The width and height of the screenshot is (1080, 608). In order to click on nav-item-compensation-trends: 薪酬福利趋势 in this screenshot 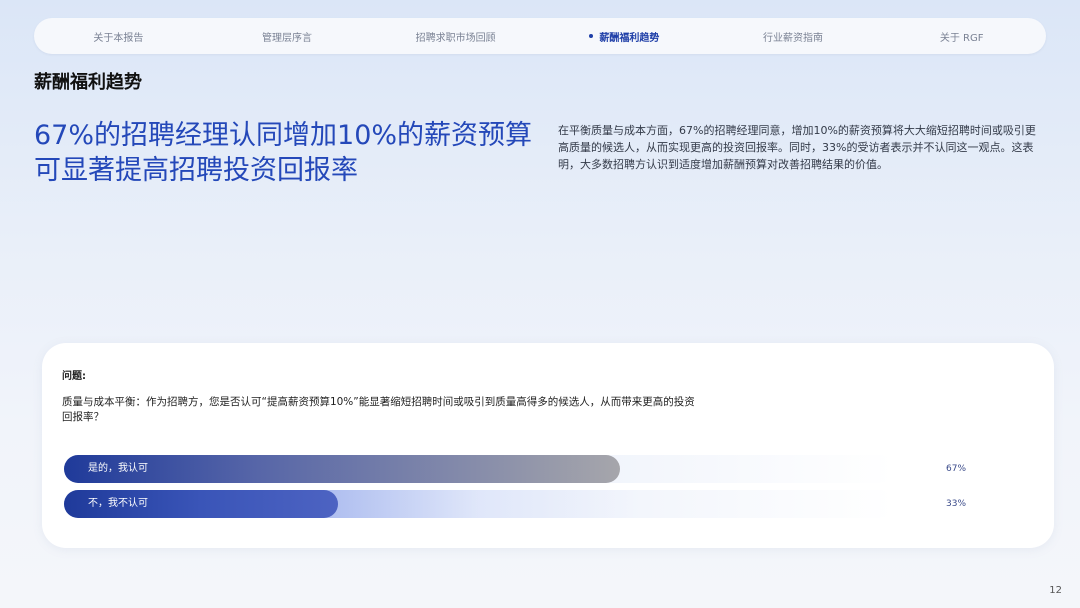, I will do `click(624, 36)`.